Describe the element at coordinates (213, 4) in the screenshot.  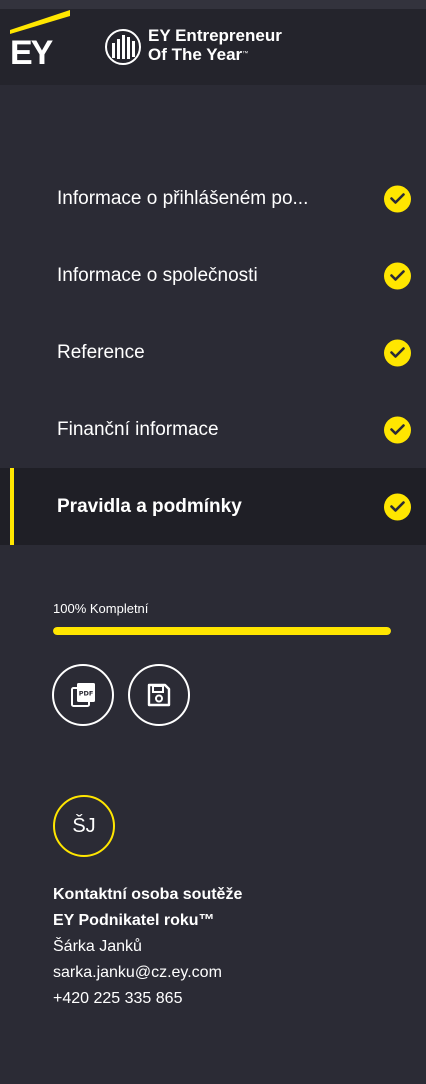
I see `top-edge` at that location.